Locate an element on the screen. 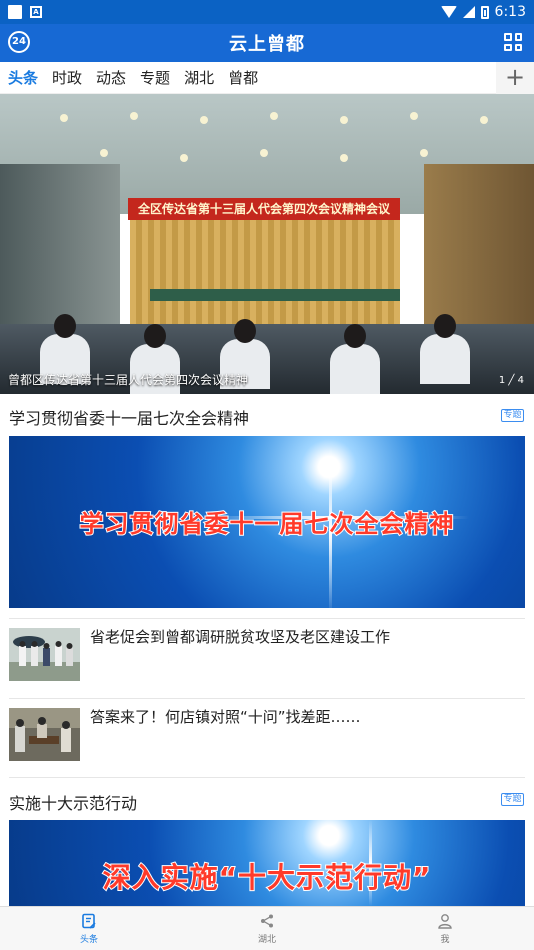 The image size is (534, 950). list-item: 省老促会到曾都调研脱贫攻坚及老区建设工作 is located at coordinates (267, 658).